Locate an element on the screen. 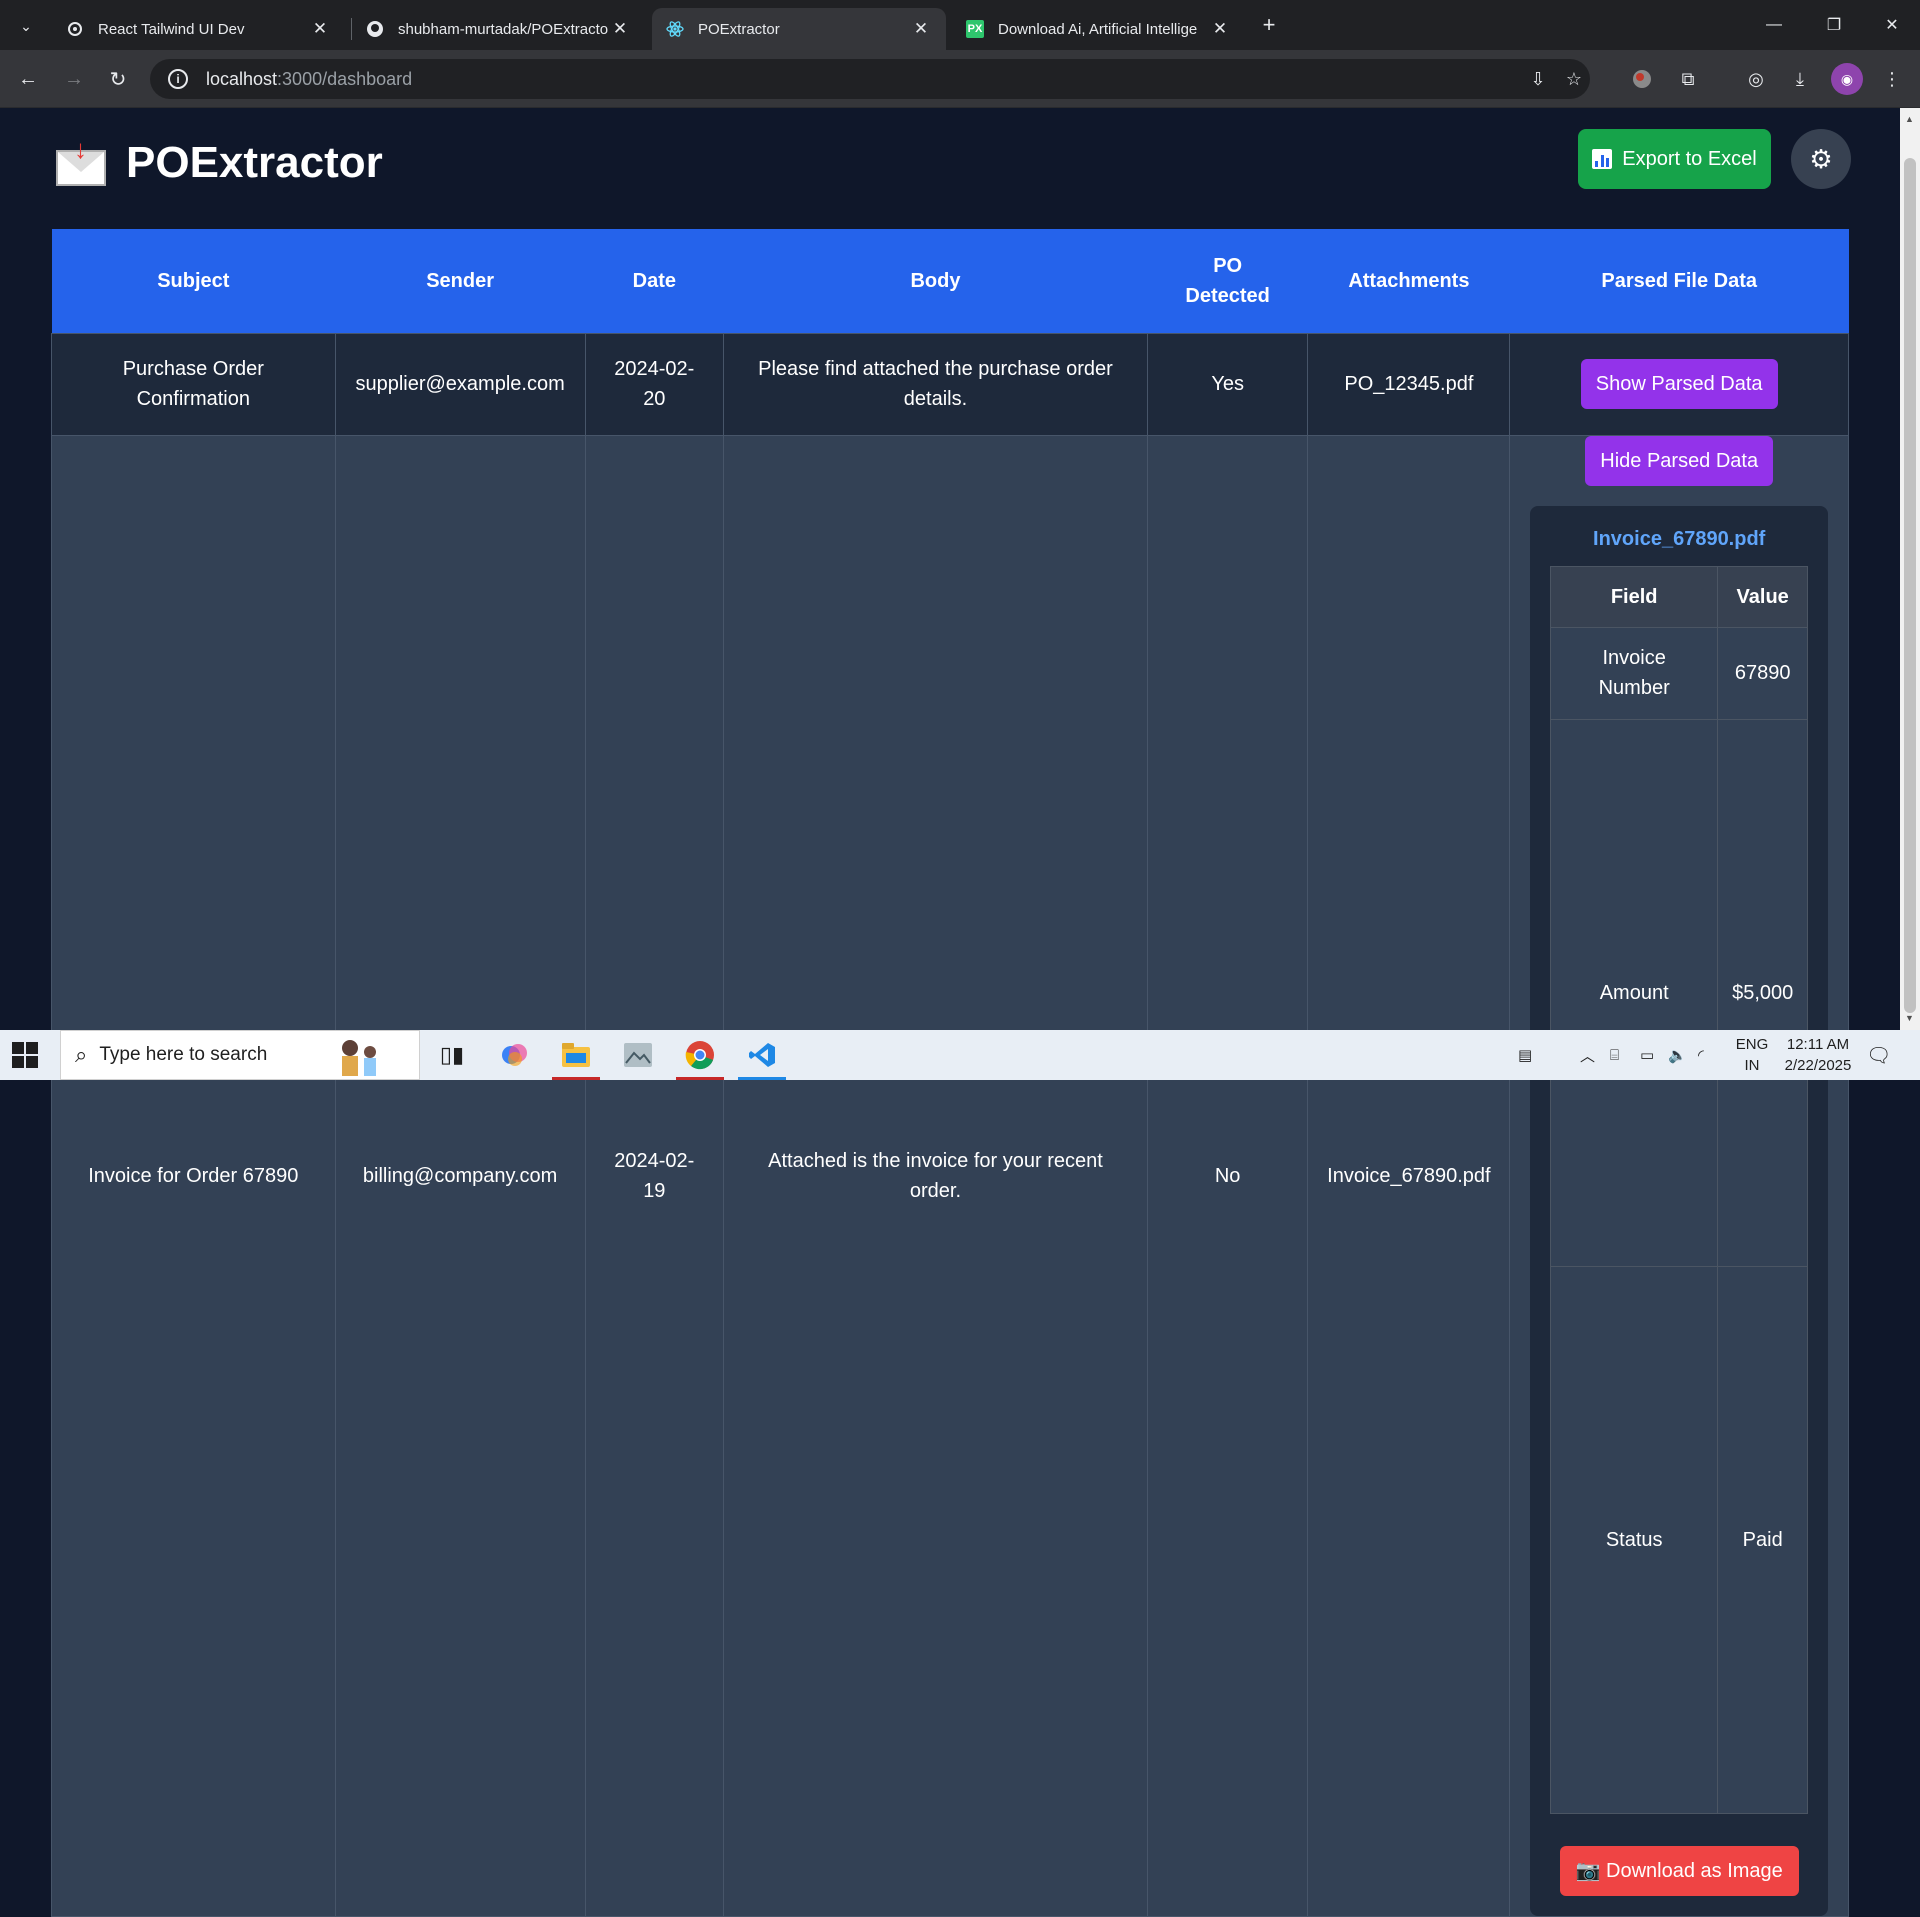 Image resolution: width=1920 pixels, height=1917 pixels. close-window-icon: ✕ is located at coordinates (1892, 25).